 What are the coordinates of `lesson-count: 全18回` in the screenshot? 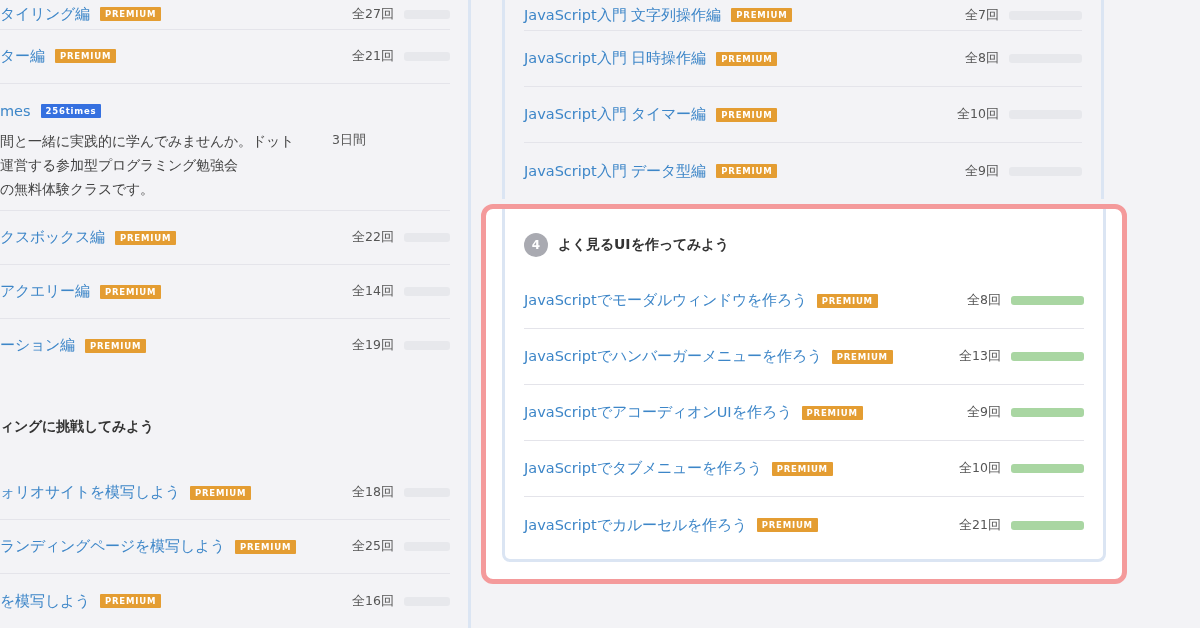 It's located at (373, 493).